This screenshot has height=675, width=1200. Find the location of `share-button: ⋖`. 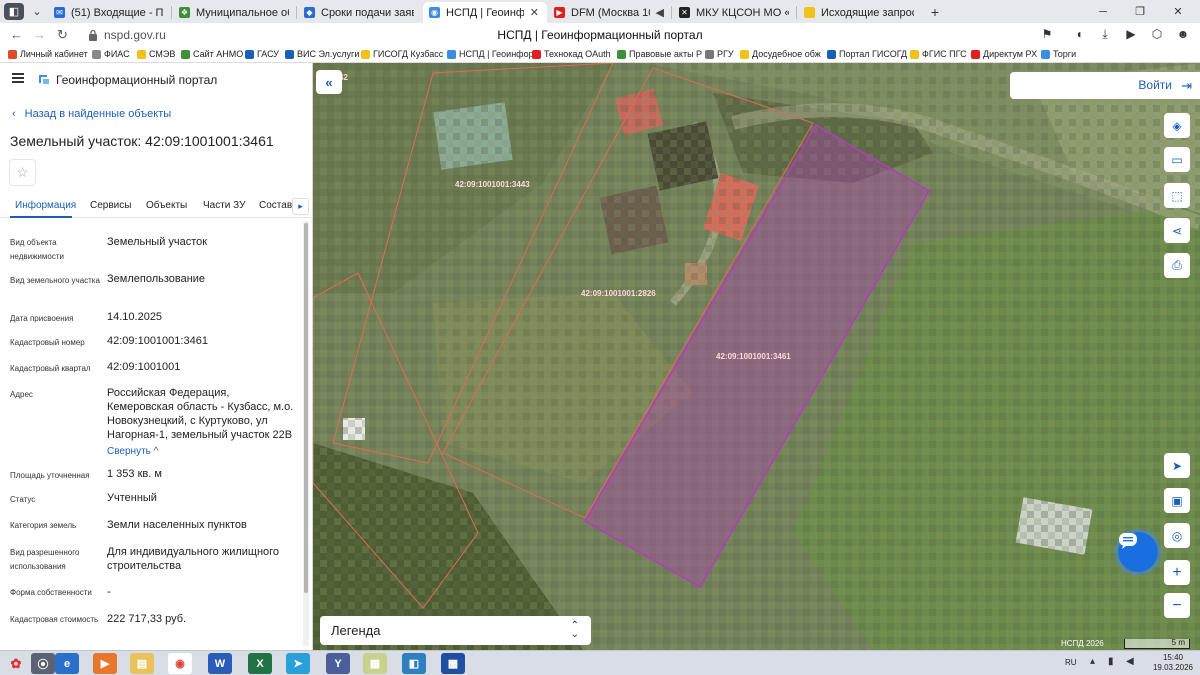

share-button: ⋖ is located at coordinates (1177, 230).